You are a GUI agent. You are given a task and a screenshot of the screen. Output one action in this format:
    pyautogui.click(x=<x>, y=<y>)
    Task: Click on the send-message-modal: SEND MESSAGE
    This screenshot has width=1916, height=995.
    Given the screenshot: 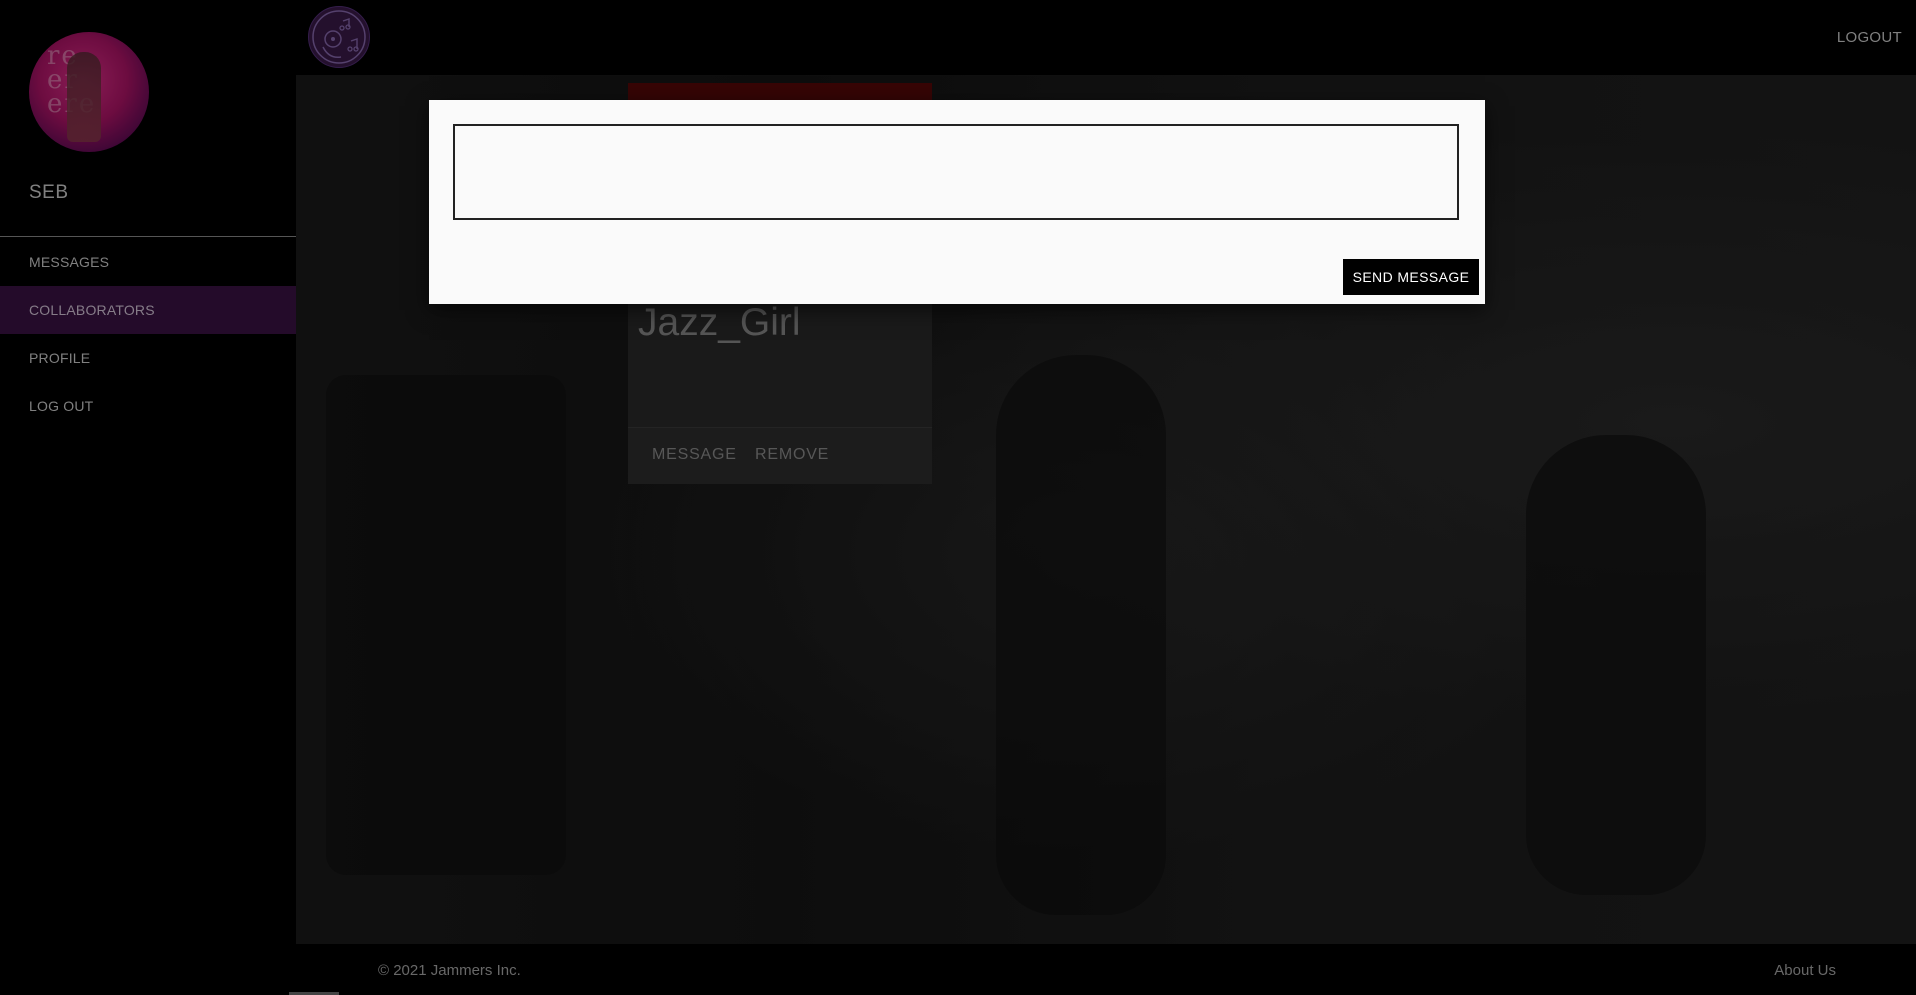 What is the action you would take?
    pyautogui.click(x=957, y=202)
    